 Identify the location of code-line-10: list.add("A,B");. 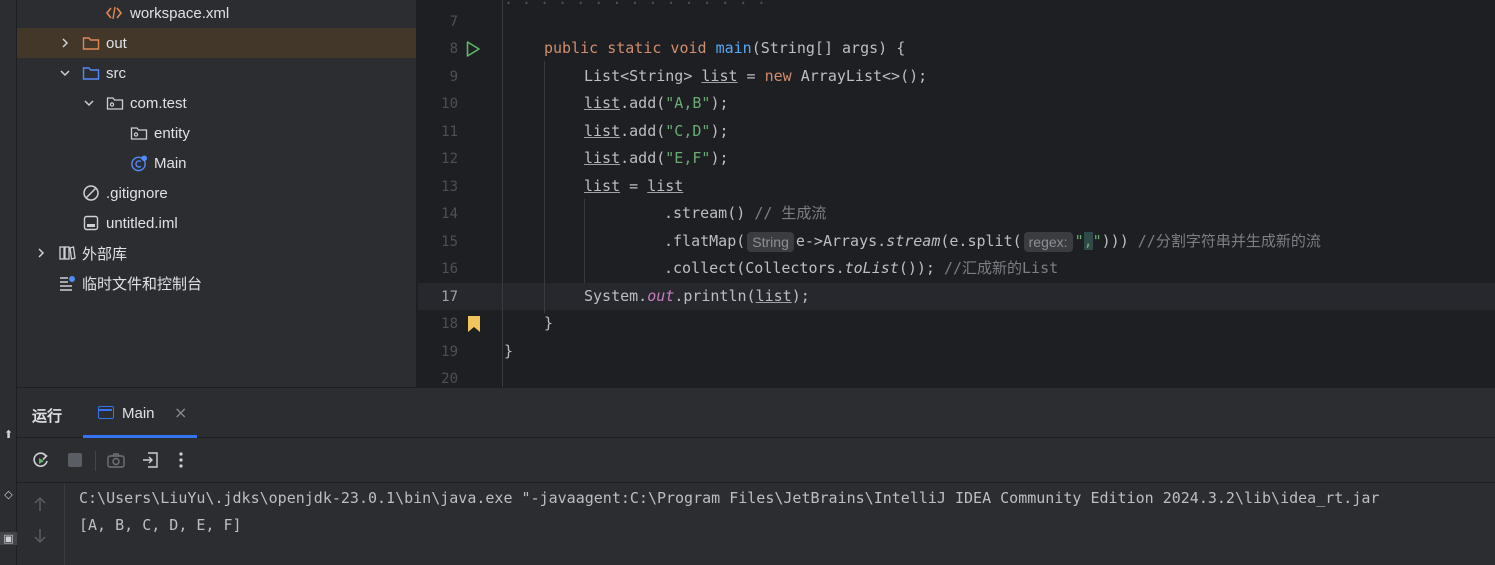
(656, 103).